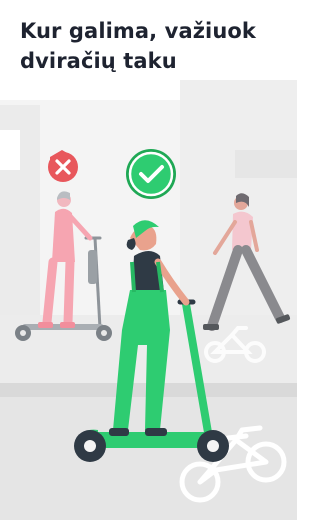 The image size is (320, 520). Describe the element at coordinates (151, 174) in the screenshot. I see `approved-status-icon` at that location.